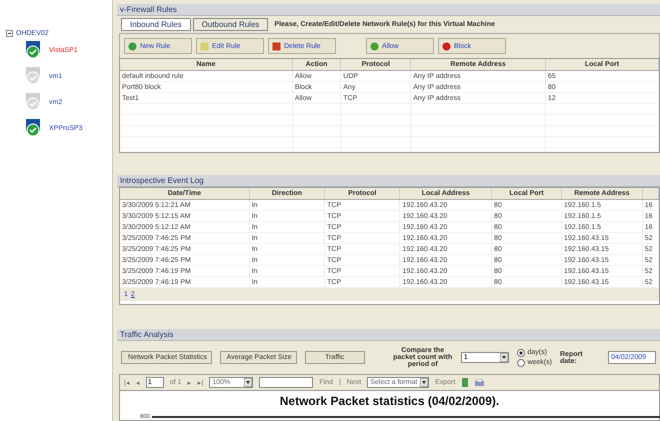  What do you see at coordinates (9, 33) in the screenshot?
I see `collapse-icon` at bounding box center [9, 33].